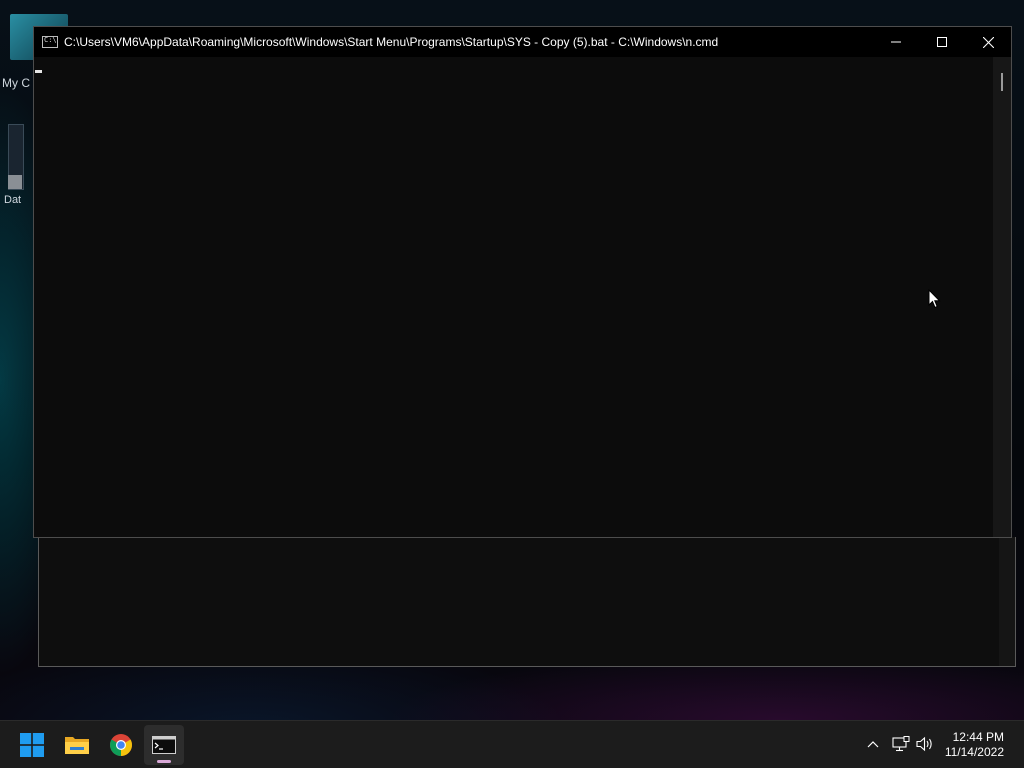  I want to click on close-button, so click(988, 42).